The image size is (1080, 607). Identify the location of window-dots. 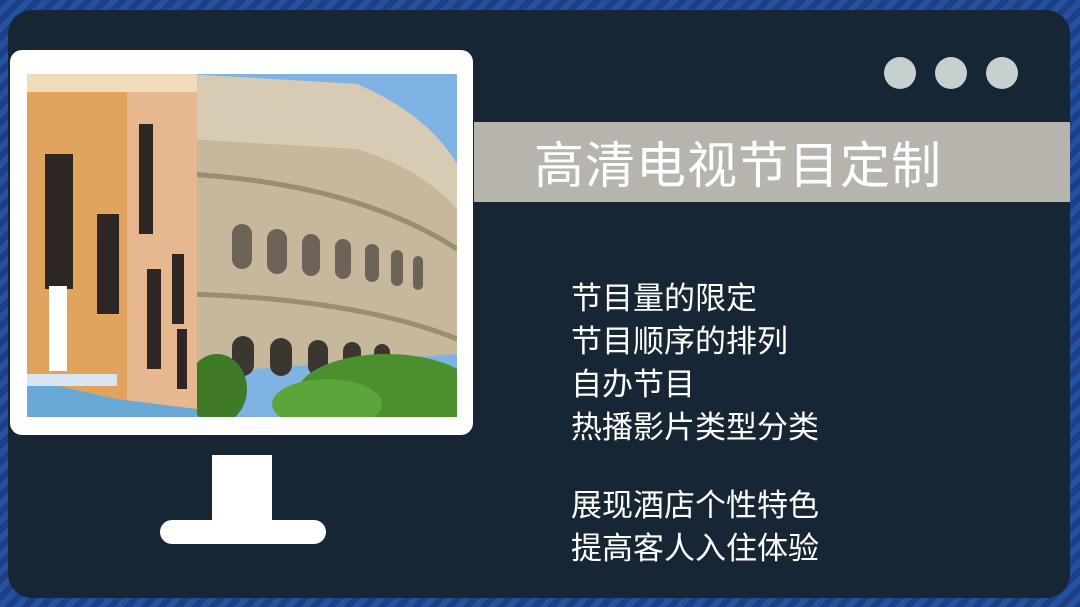
(951, 73).